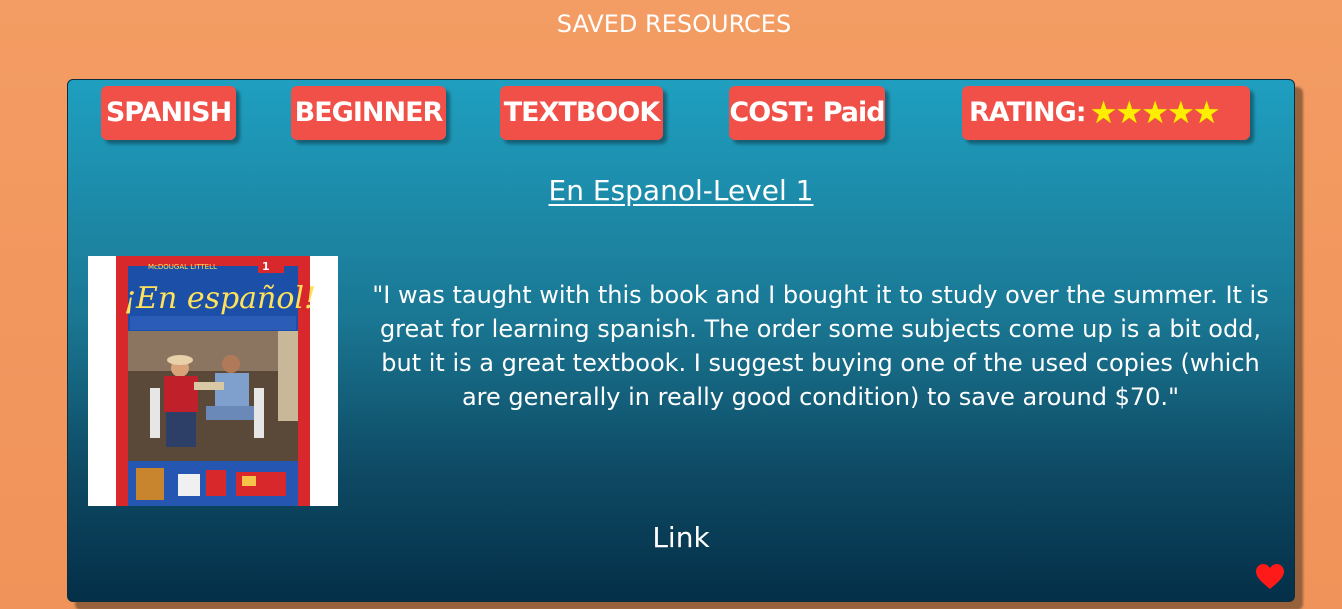 Image resolution: width=1342 pixels, height=609 pixels. What do you see at coordinates (674, 24) in the screenshot?
I see `page-title: SAVED RESOURCES` at bounding box center [674, 24].